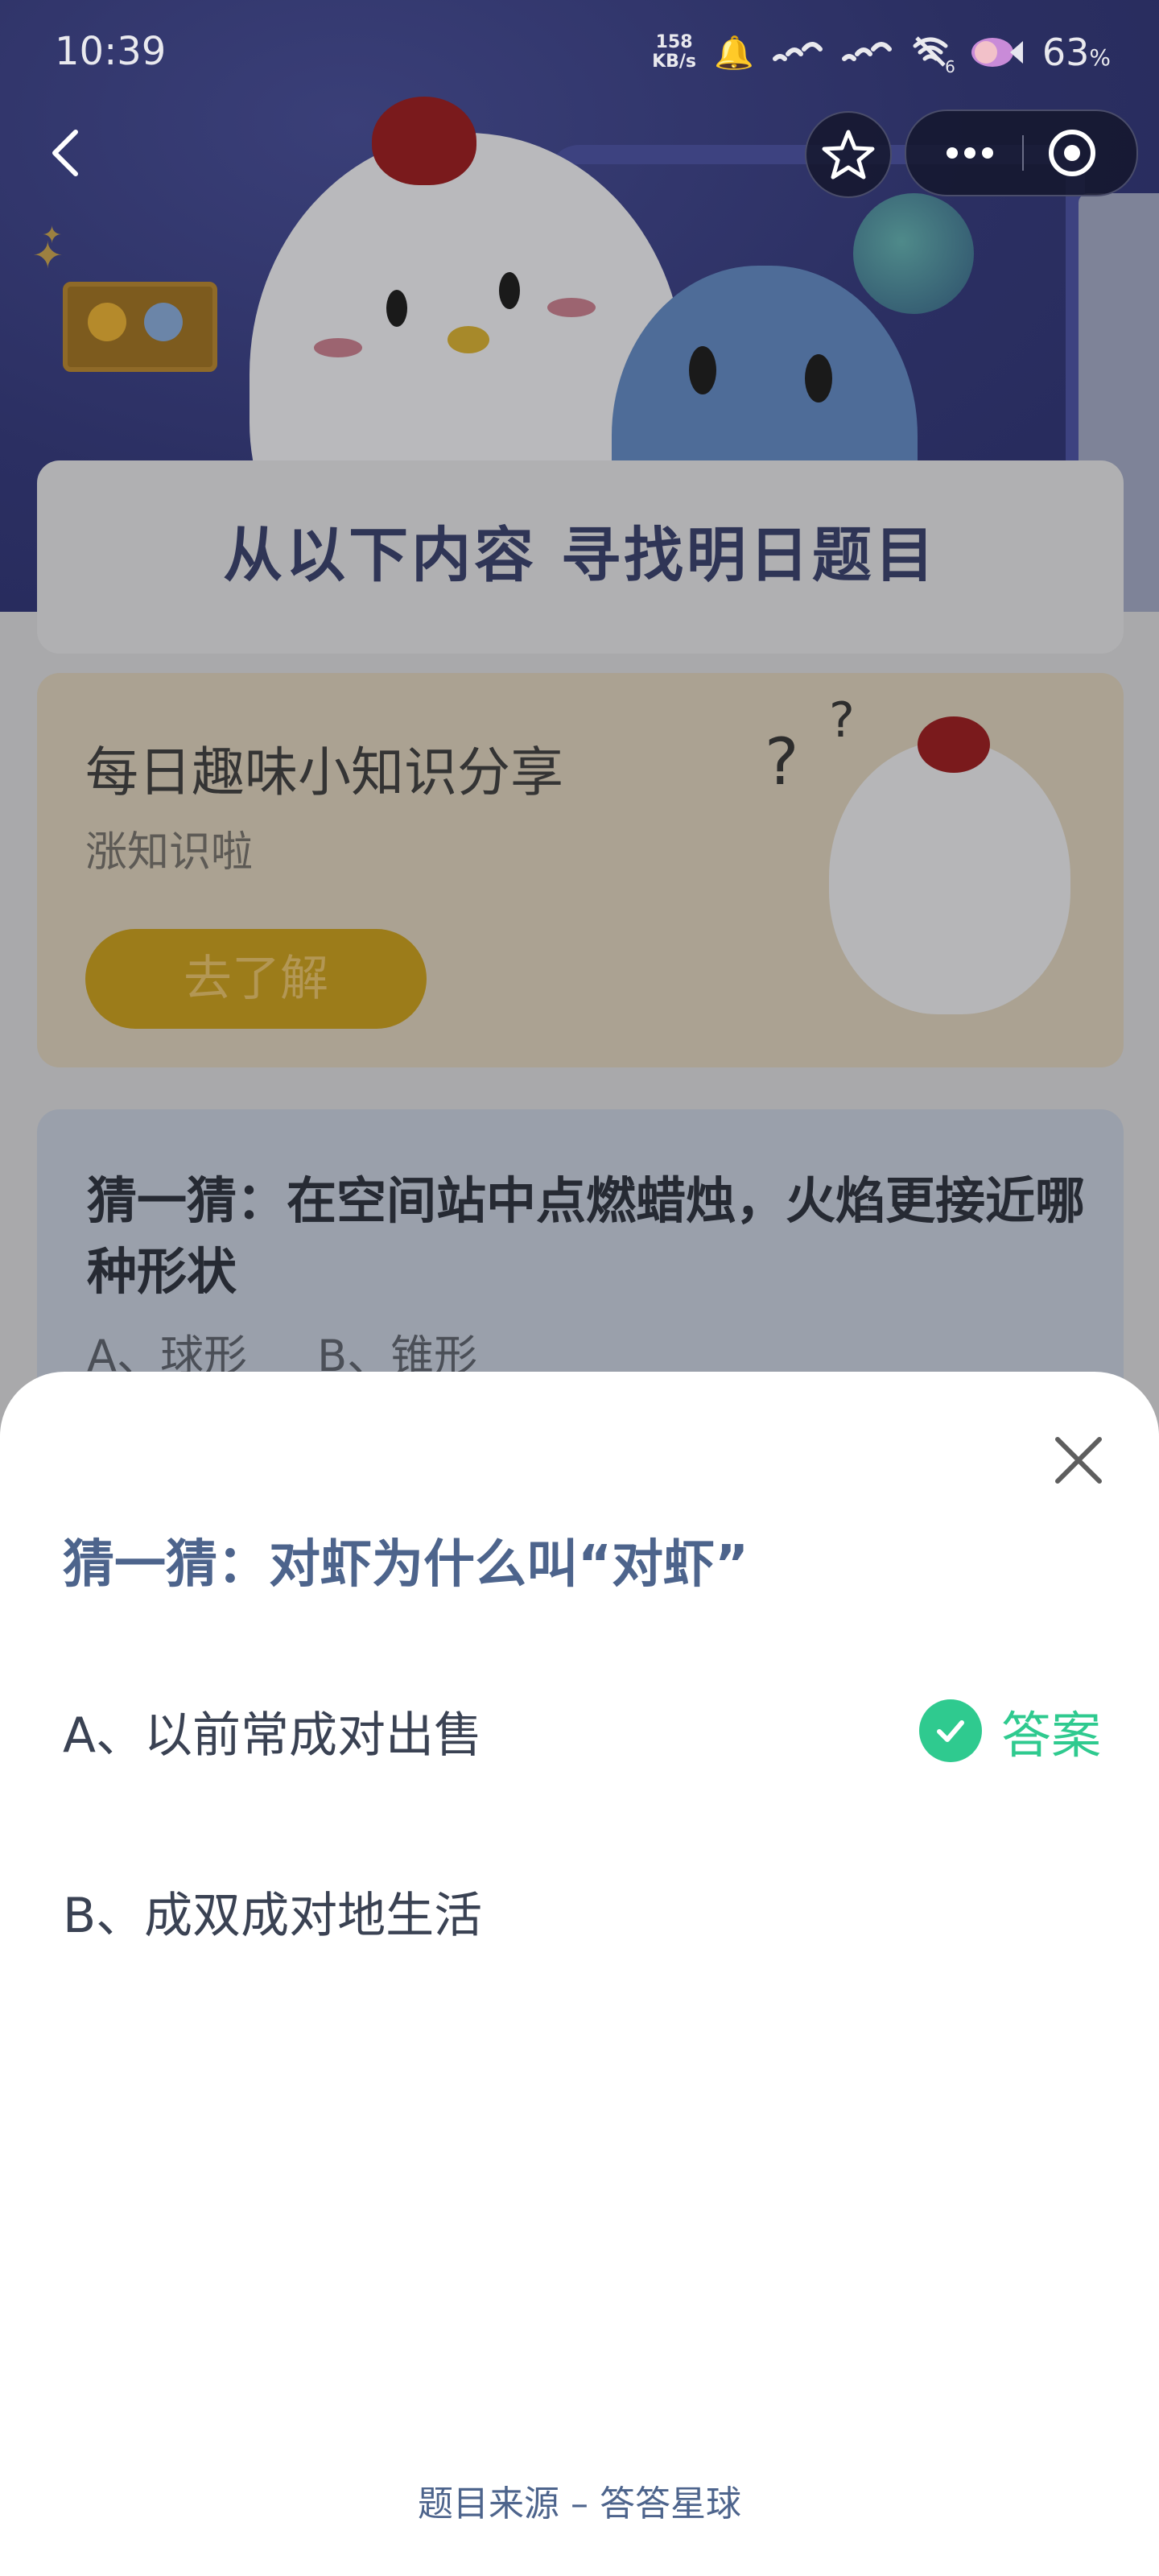 The width and height of the screenshot is (1159, 2576). What do you see at coordinates (273, 1915) in the screenshot?
I see `option-b-label: B、成双成对地生活` at bounding box center [273, 1915].